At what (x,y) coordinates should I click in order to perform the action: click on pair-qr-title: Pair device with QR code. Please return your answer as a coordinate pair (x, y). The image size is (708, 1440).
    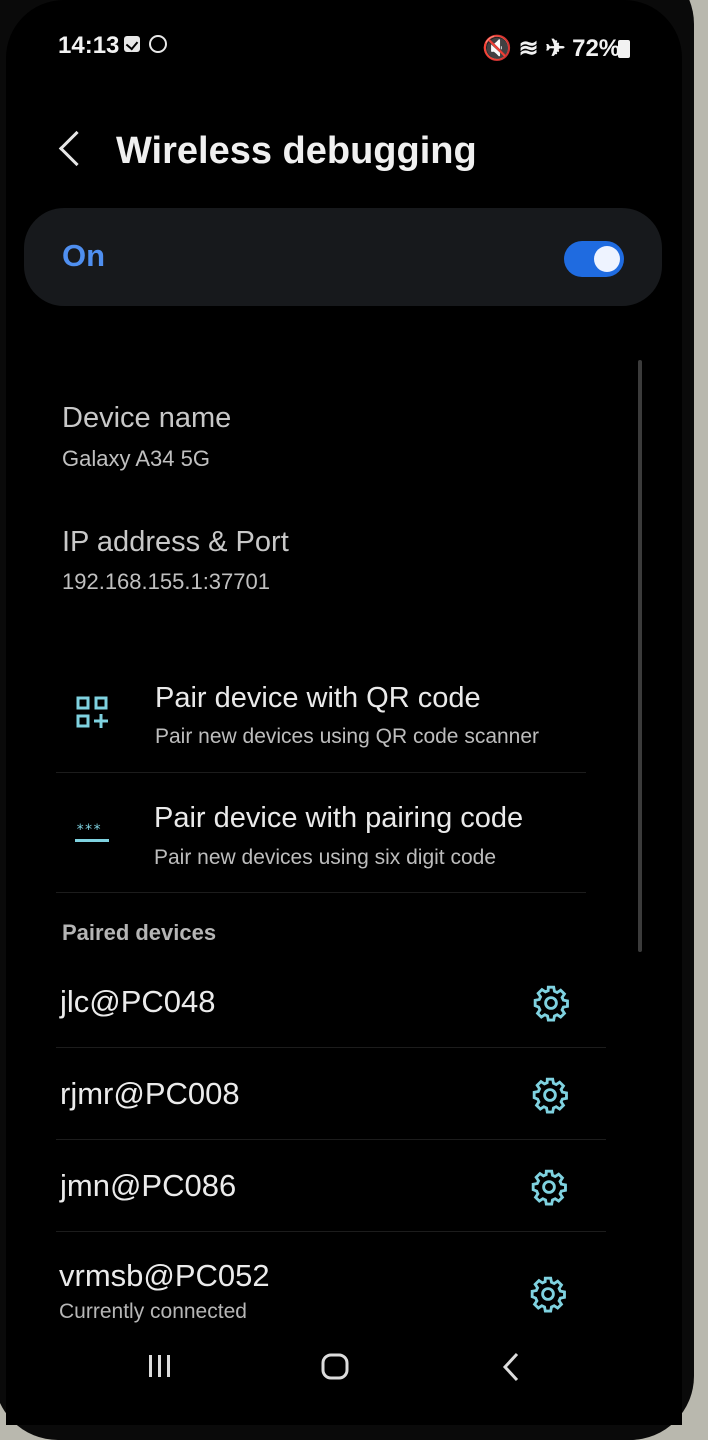
    Looking at the image, I should click on (318, 698).